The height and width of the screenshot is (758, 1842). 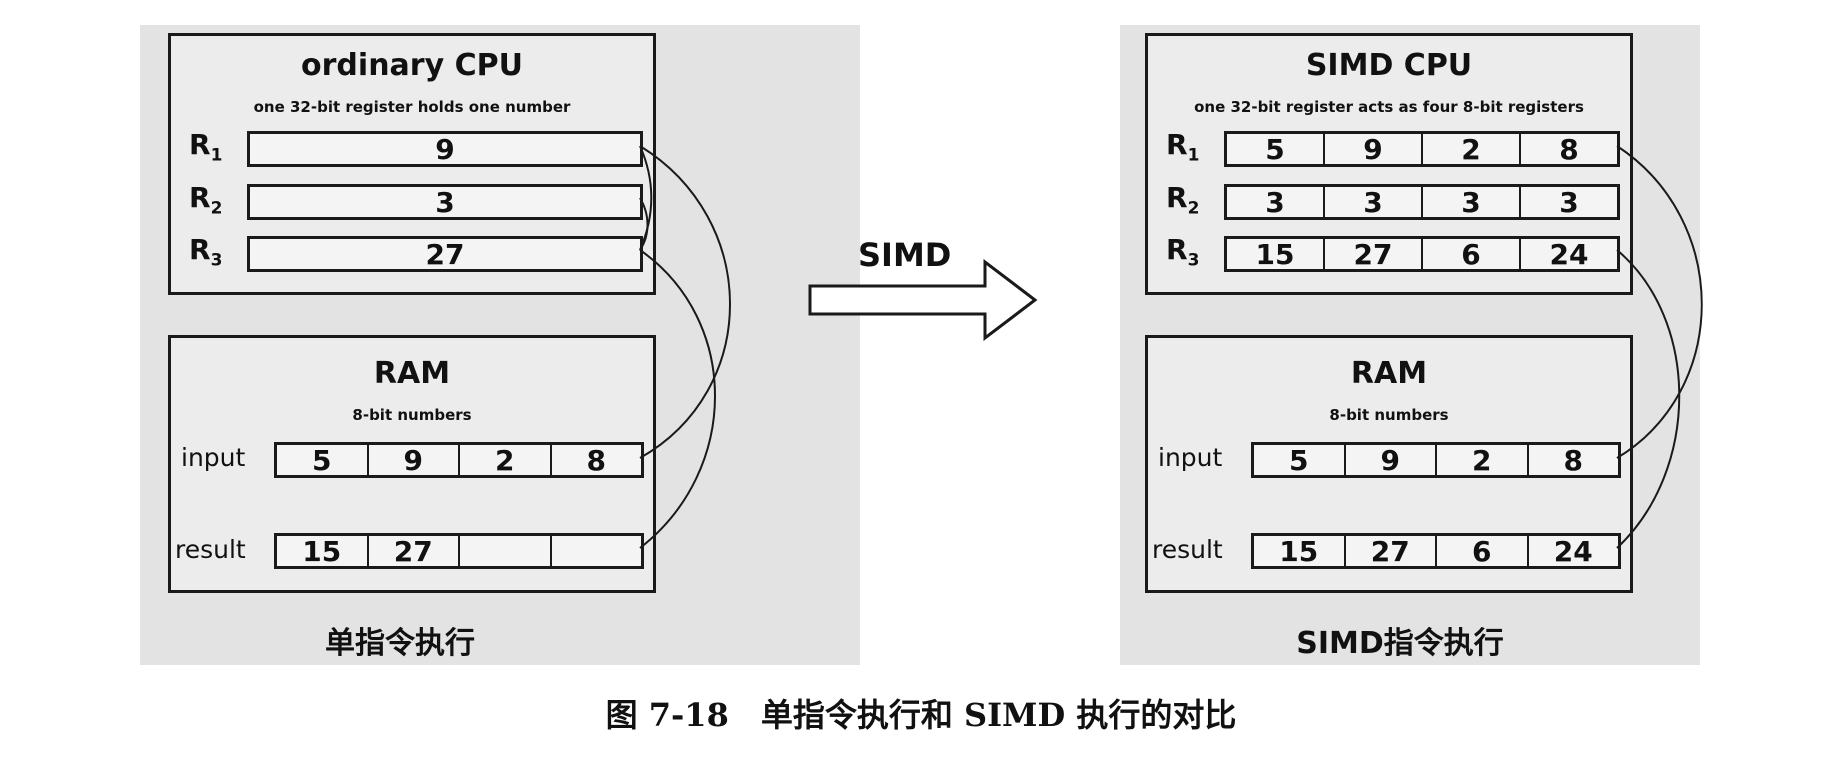 I want to click on left-r2-r3-curve, so click(x=644, y=224).